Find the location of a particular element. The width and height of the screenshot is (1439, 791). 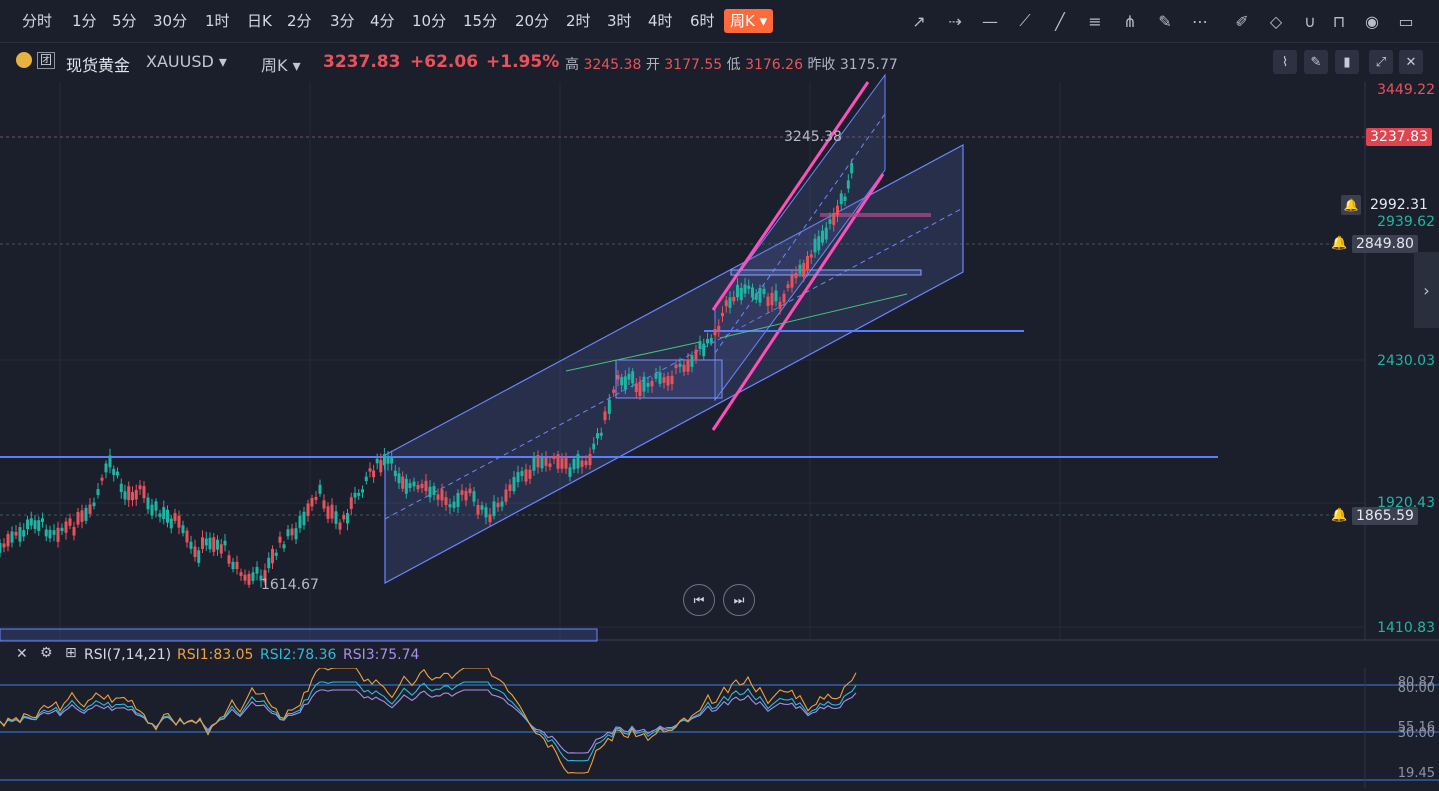

alert-tag-1: 2992.31 is located at coordinates (1399, 205).